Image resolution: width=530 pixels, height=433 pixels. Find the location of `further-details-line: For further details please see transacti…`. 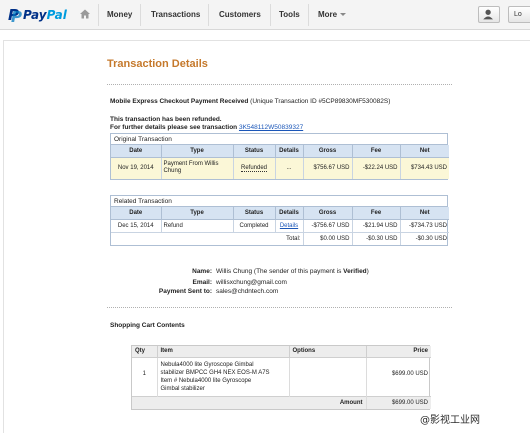

further-details-line: For further details please see transacti… is located at coordinates (206, 127).